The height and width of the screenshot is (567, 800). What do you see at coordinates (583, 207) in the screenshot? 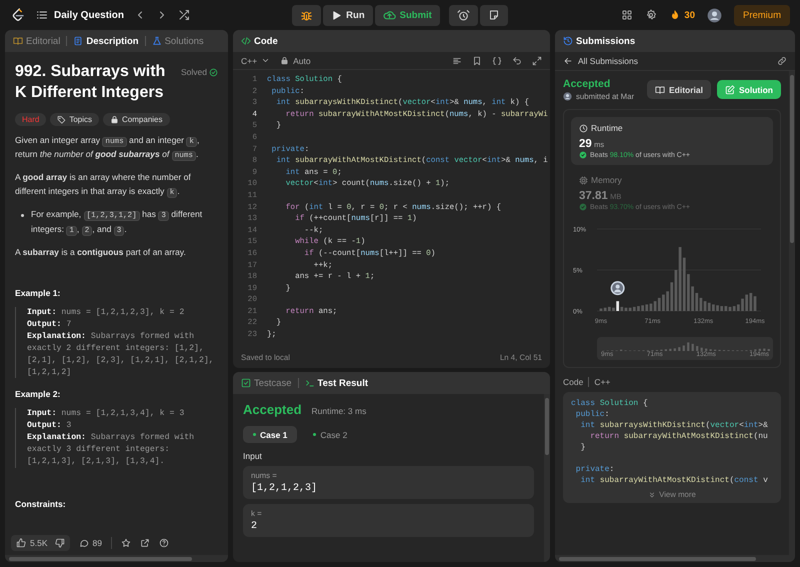
I see `check-badge-icon` at bounding box center [583, 207].